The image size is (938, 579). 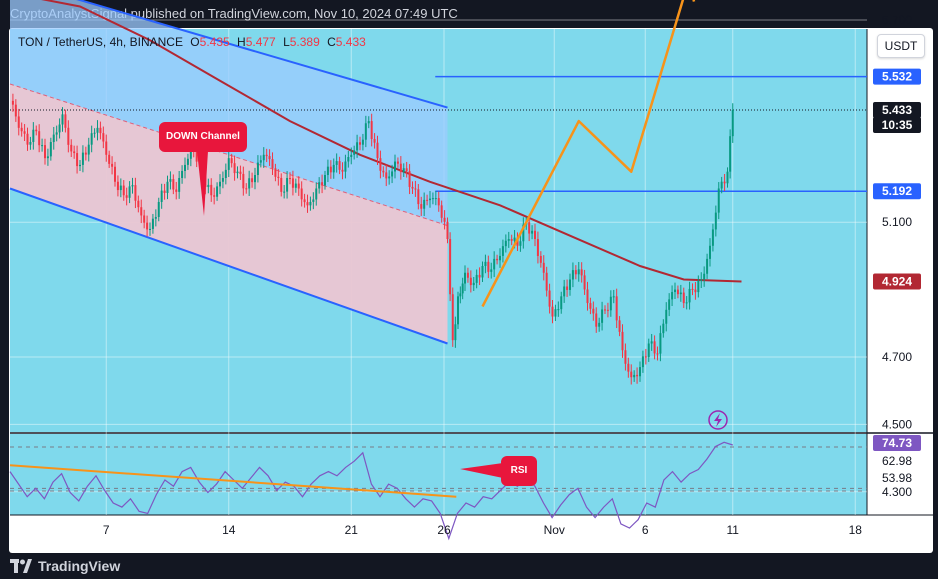 What do you see at coordinates (352, 530) in the screenshot?
I see `time-tick-label: 21` at bounding box center [352, 530].